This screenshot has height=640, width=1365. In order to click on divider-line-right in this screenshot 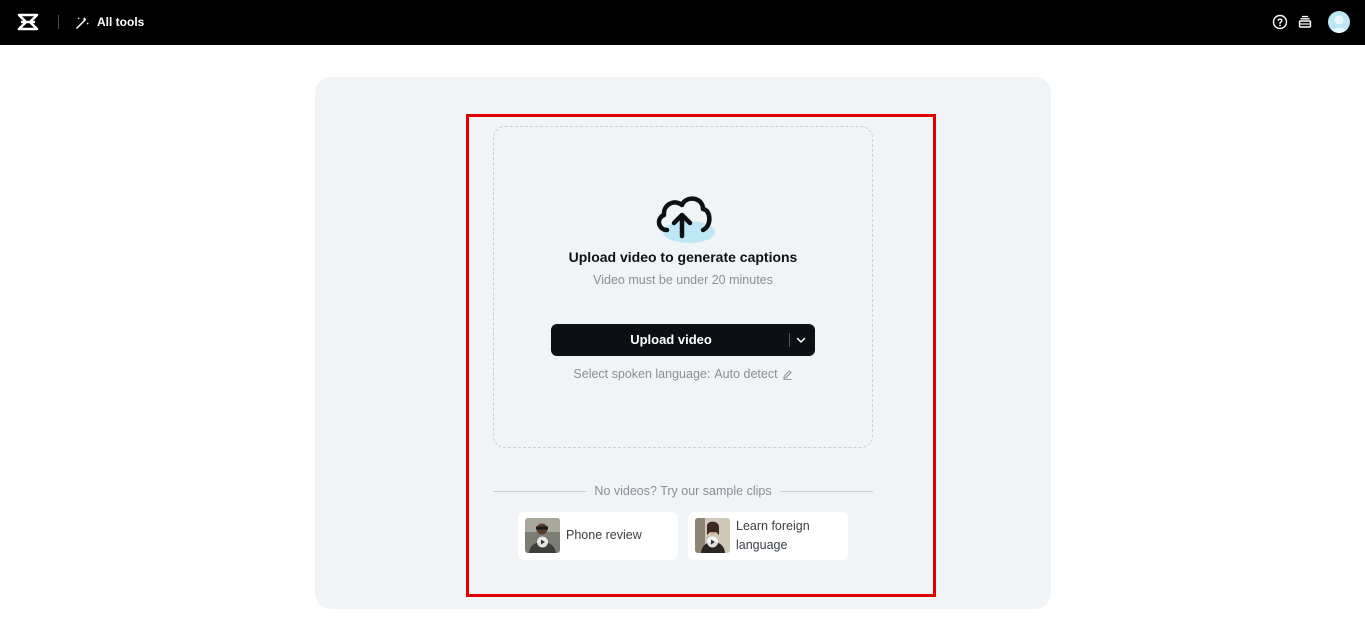, I will do `click(826, 491)`.